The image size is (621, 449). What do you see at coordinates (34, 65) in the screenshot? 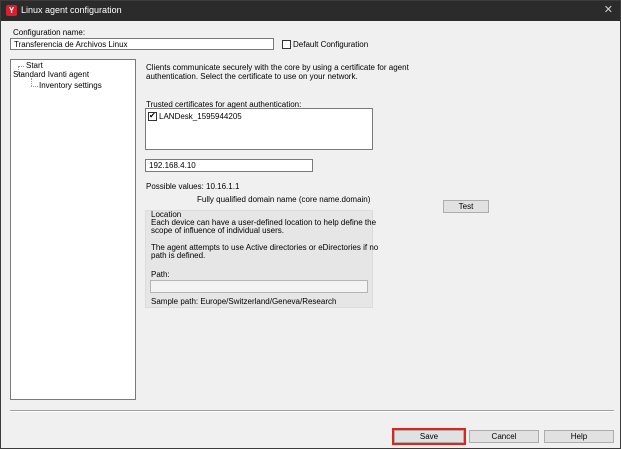
I see `tree-item-start: Start` at bounding box center [34, 65].